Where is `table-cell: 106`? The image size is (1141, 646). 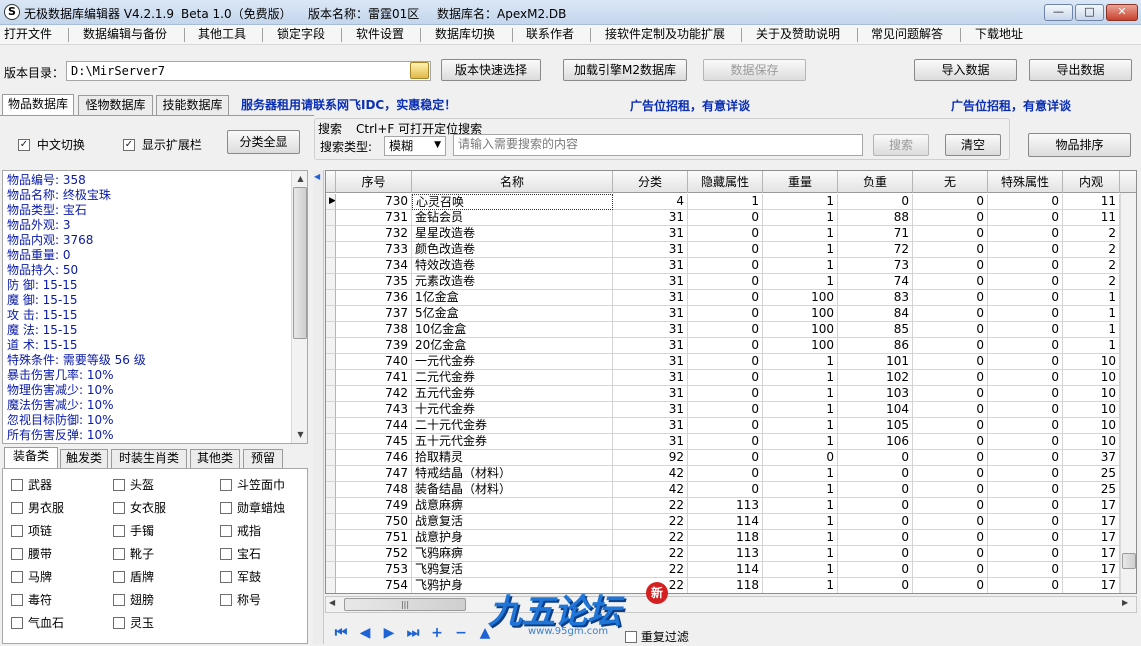
table-cell: 106 is located at coordinates (875, 442).